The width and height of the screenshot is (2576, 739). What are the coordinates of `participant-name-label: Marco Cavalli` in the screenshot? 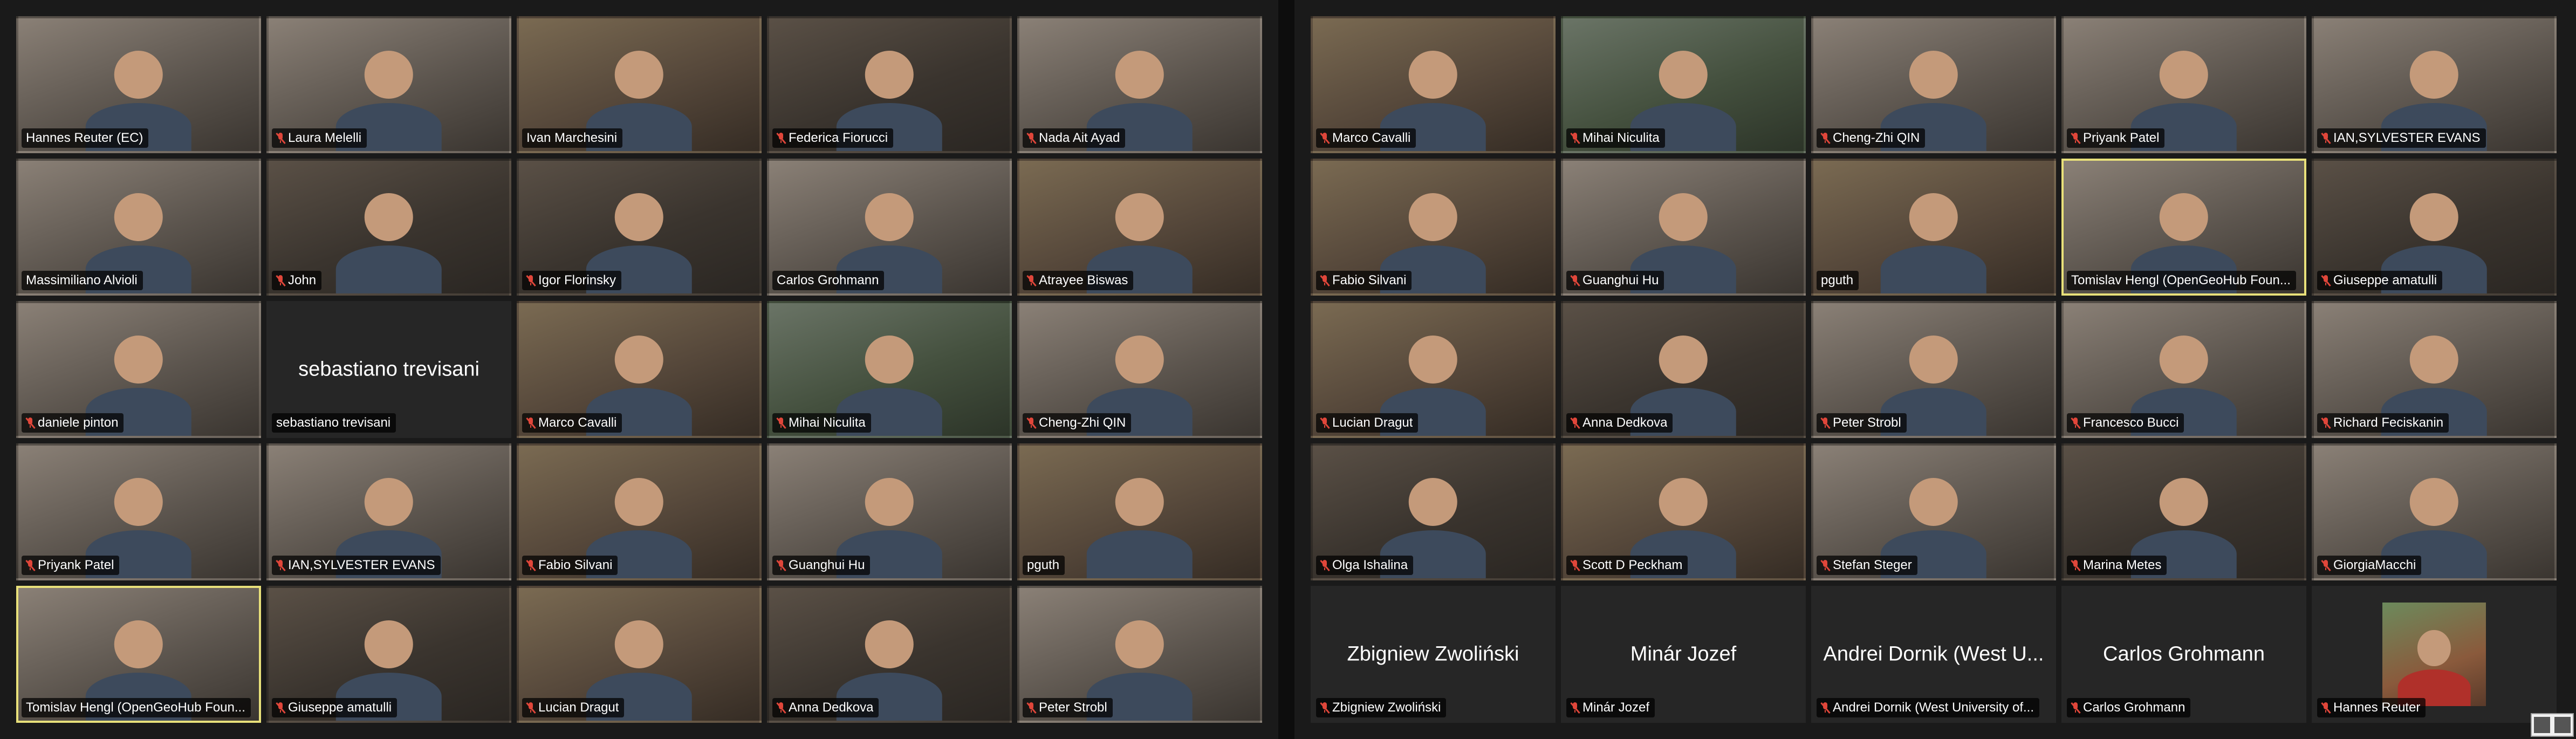 It's located at (1372, 138).